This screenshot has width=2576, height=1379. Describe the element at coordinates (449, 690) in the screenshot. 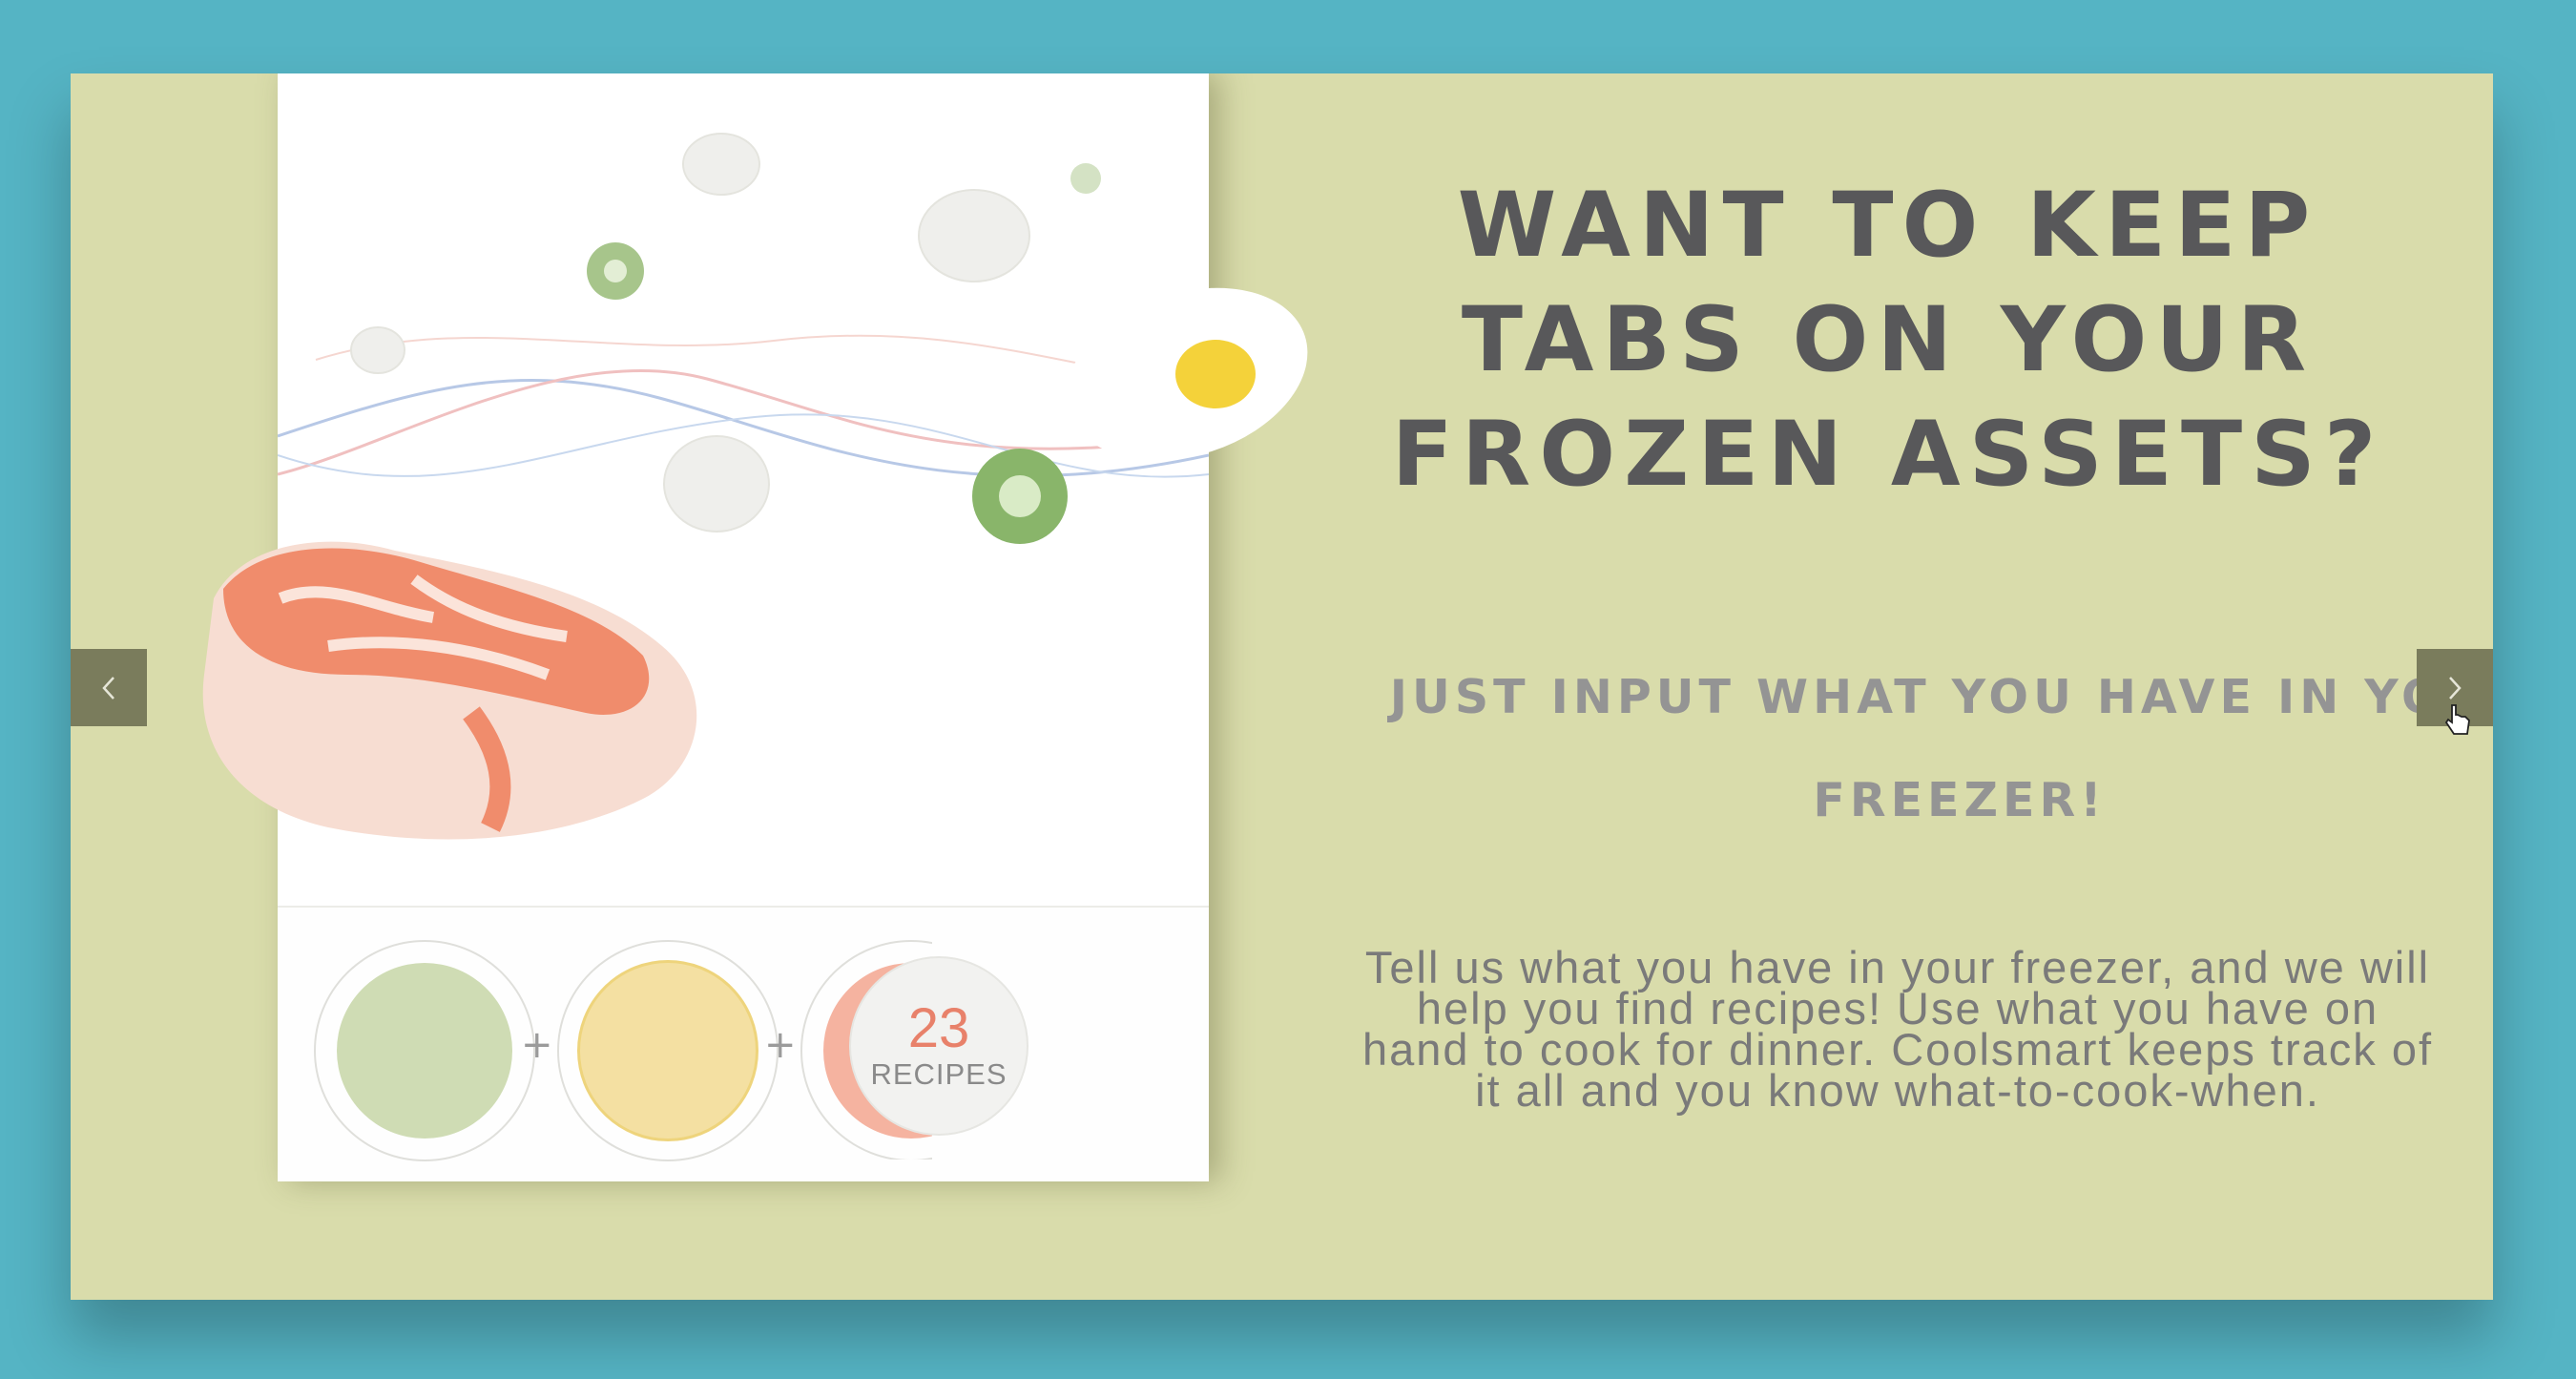

I see `steak-illustration` at that location.